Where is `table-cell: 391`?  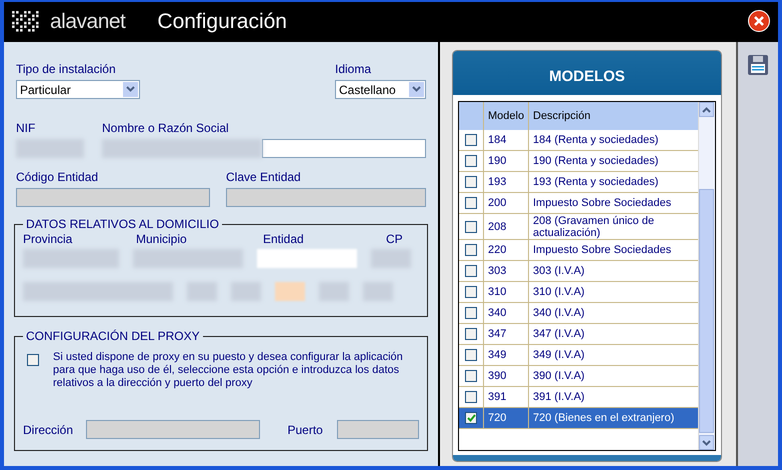 table-cell: 391 is located at coordinates (505, 397).